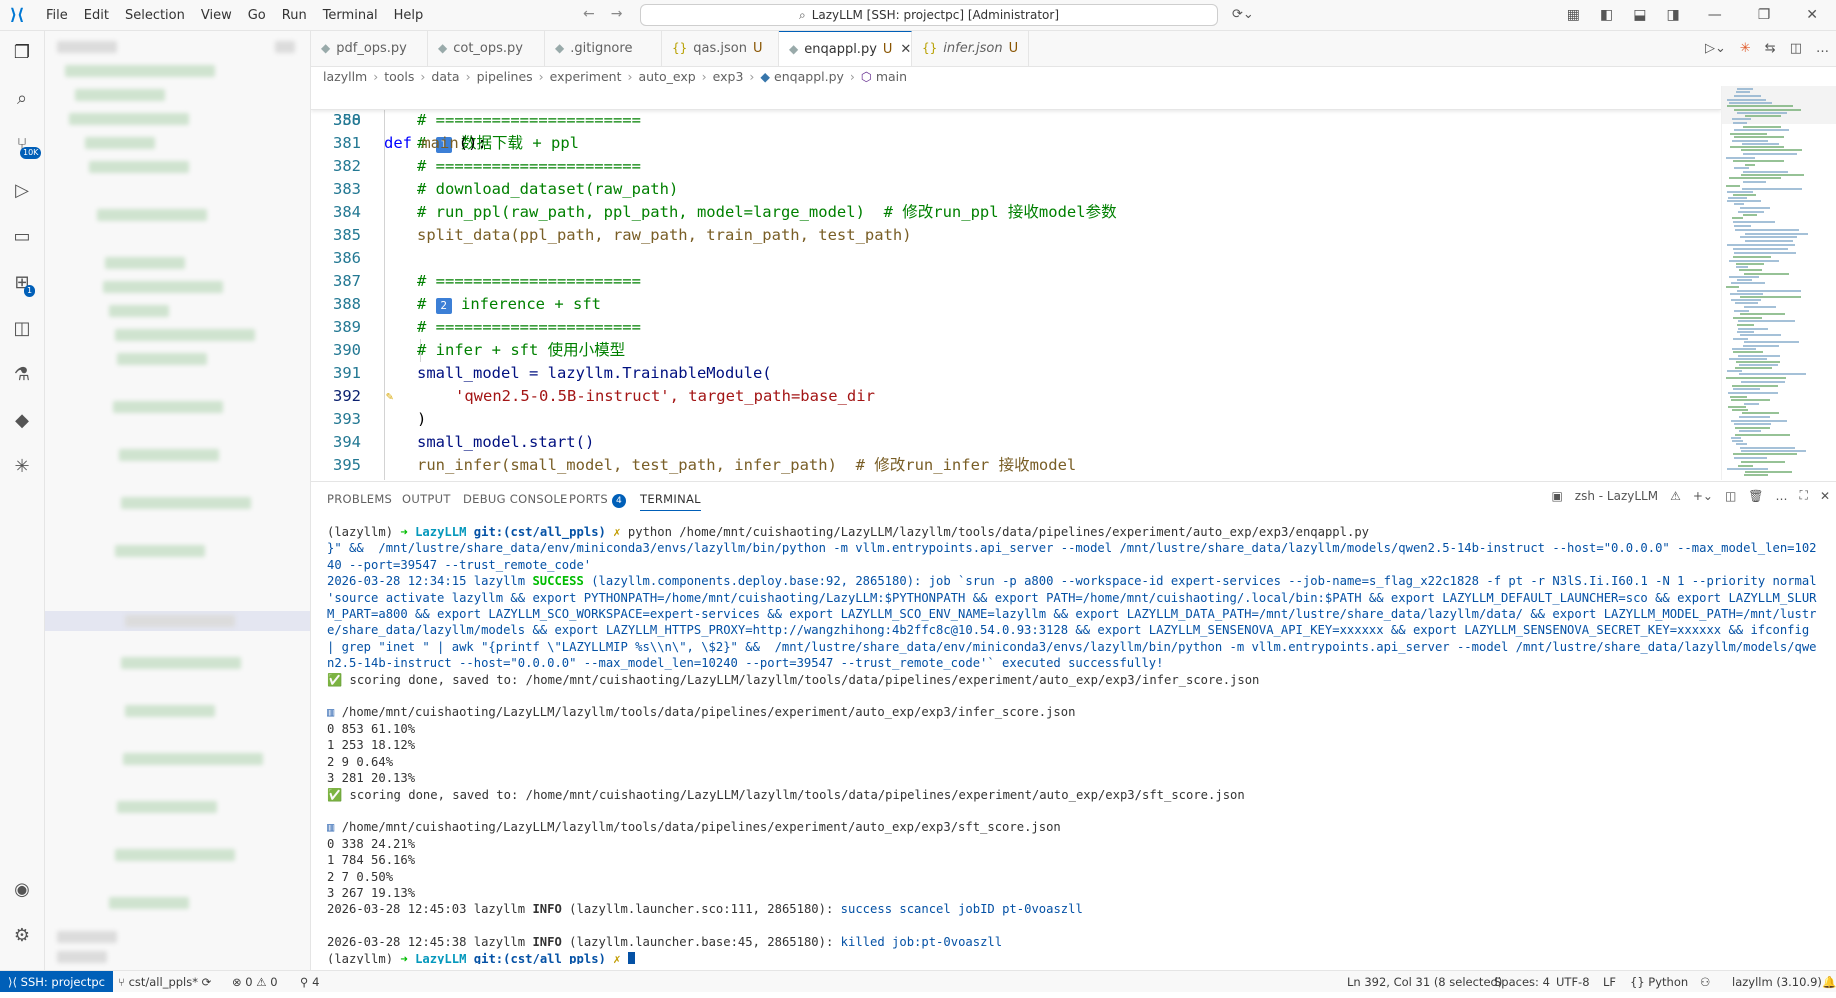 The width and height of the screenshot is (1836, 998). Describe the element at coordinates (597, 500) in the screenshot. I see `tab-ports: PORTS 4` at that location.